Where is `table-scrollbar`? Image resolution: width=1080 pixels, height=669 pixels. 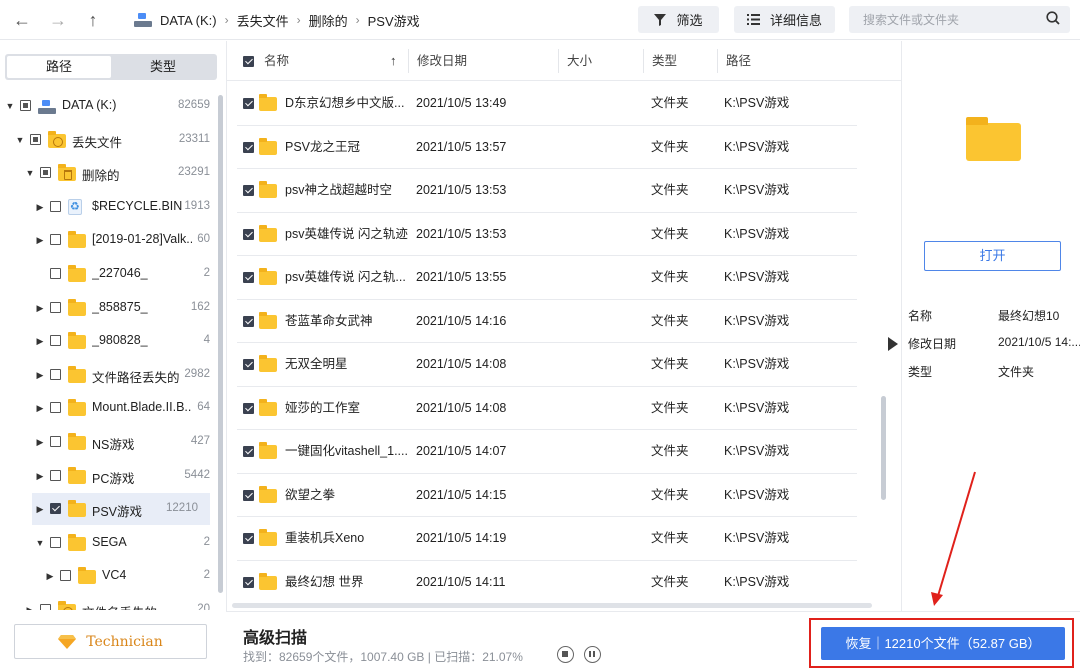
table-scrollbar is located at coordinates (883, 448).